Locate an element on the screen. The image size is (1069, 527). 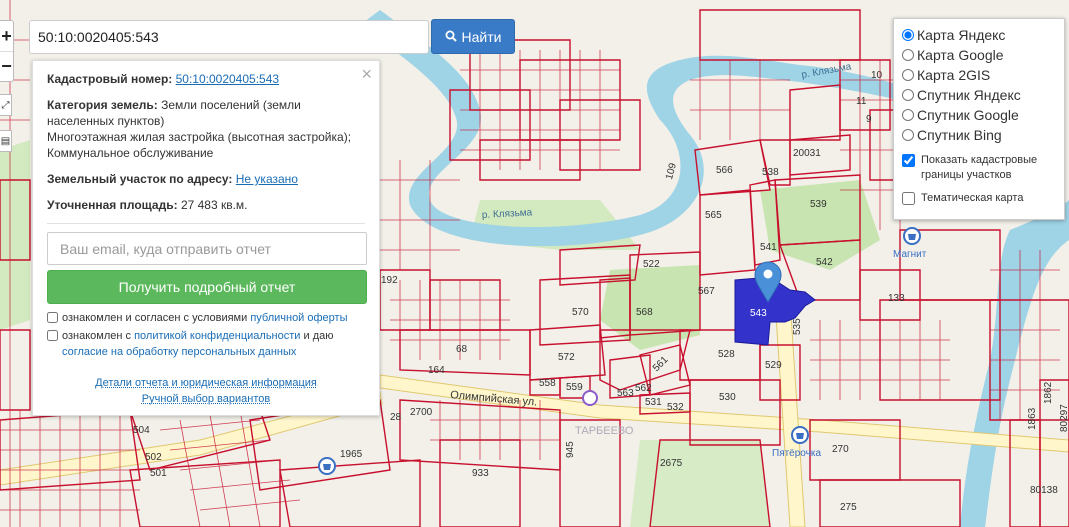
zoom-in-button: + is located at coordinates (6, 36).